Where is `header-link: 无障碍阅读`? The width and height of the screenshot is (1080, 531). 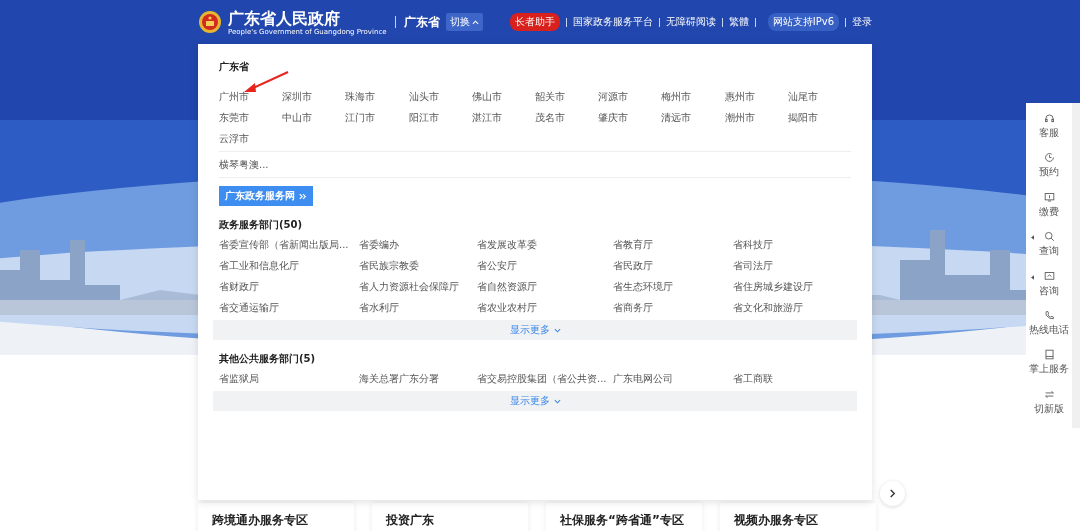 header-link: 无障碍阅读 is located at coordinates (690, 22).